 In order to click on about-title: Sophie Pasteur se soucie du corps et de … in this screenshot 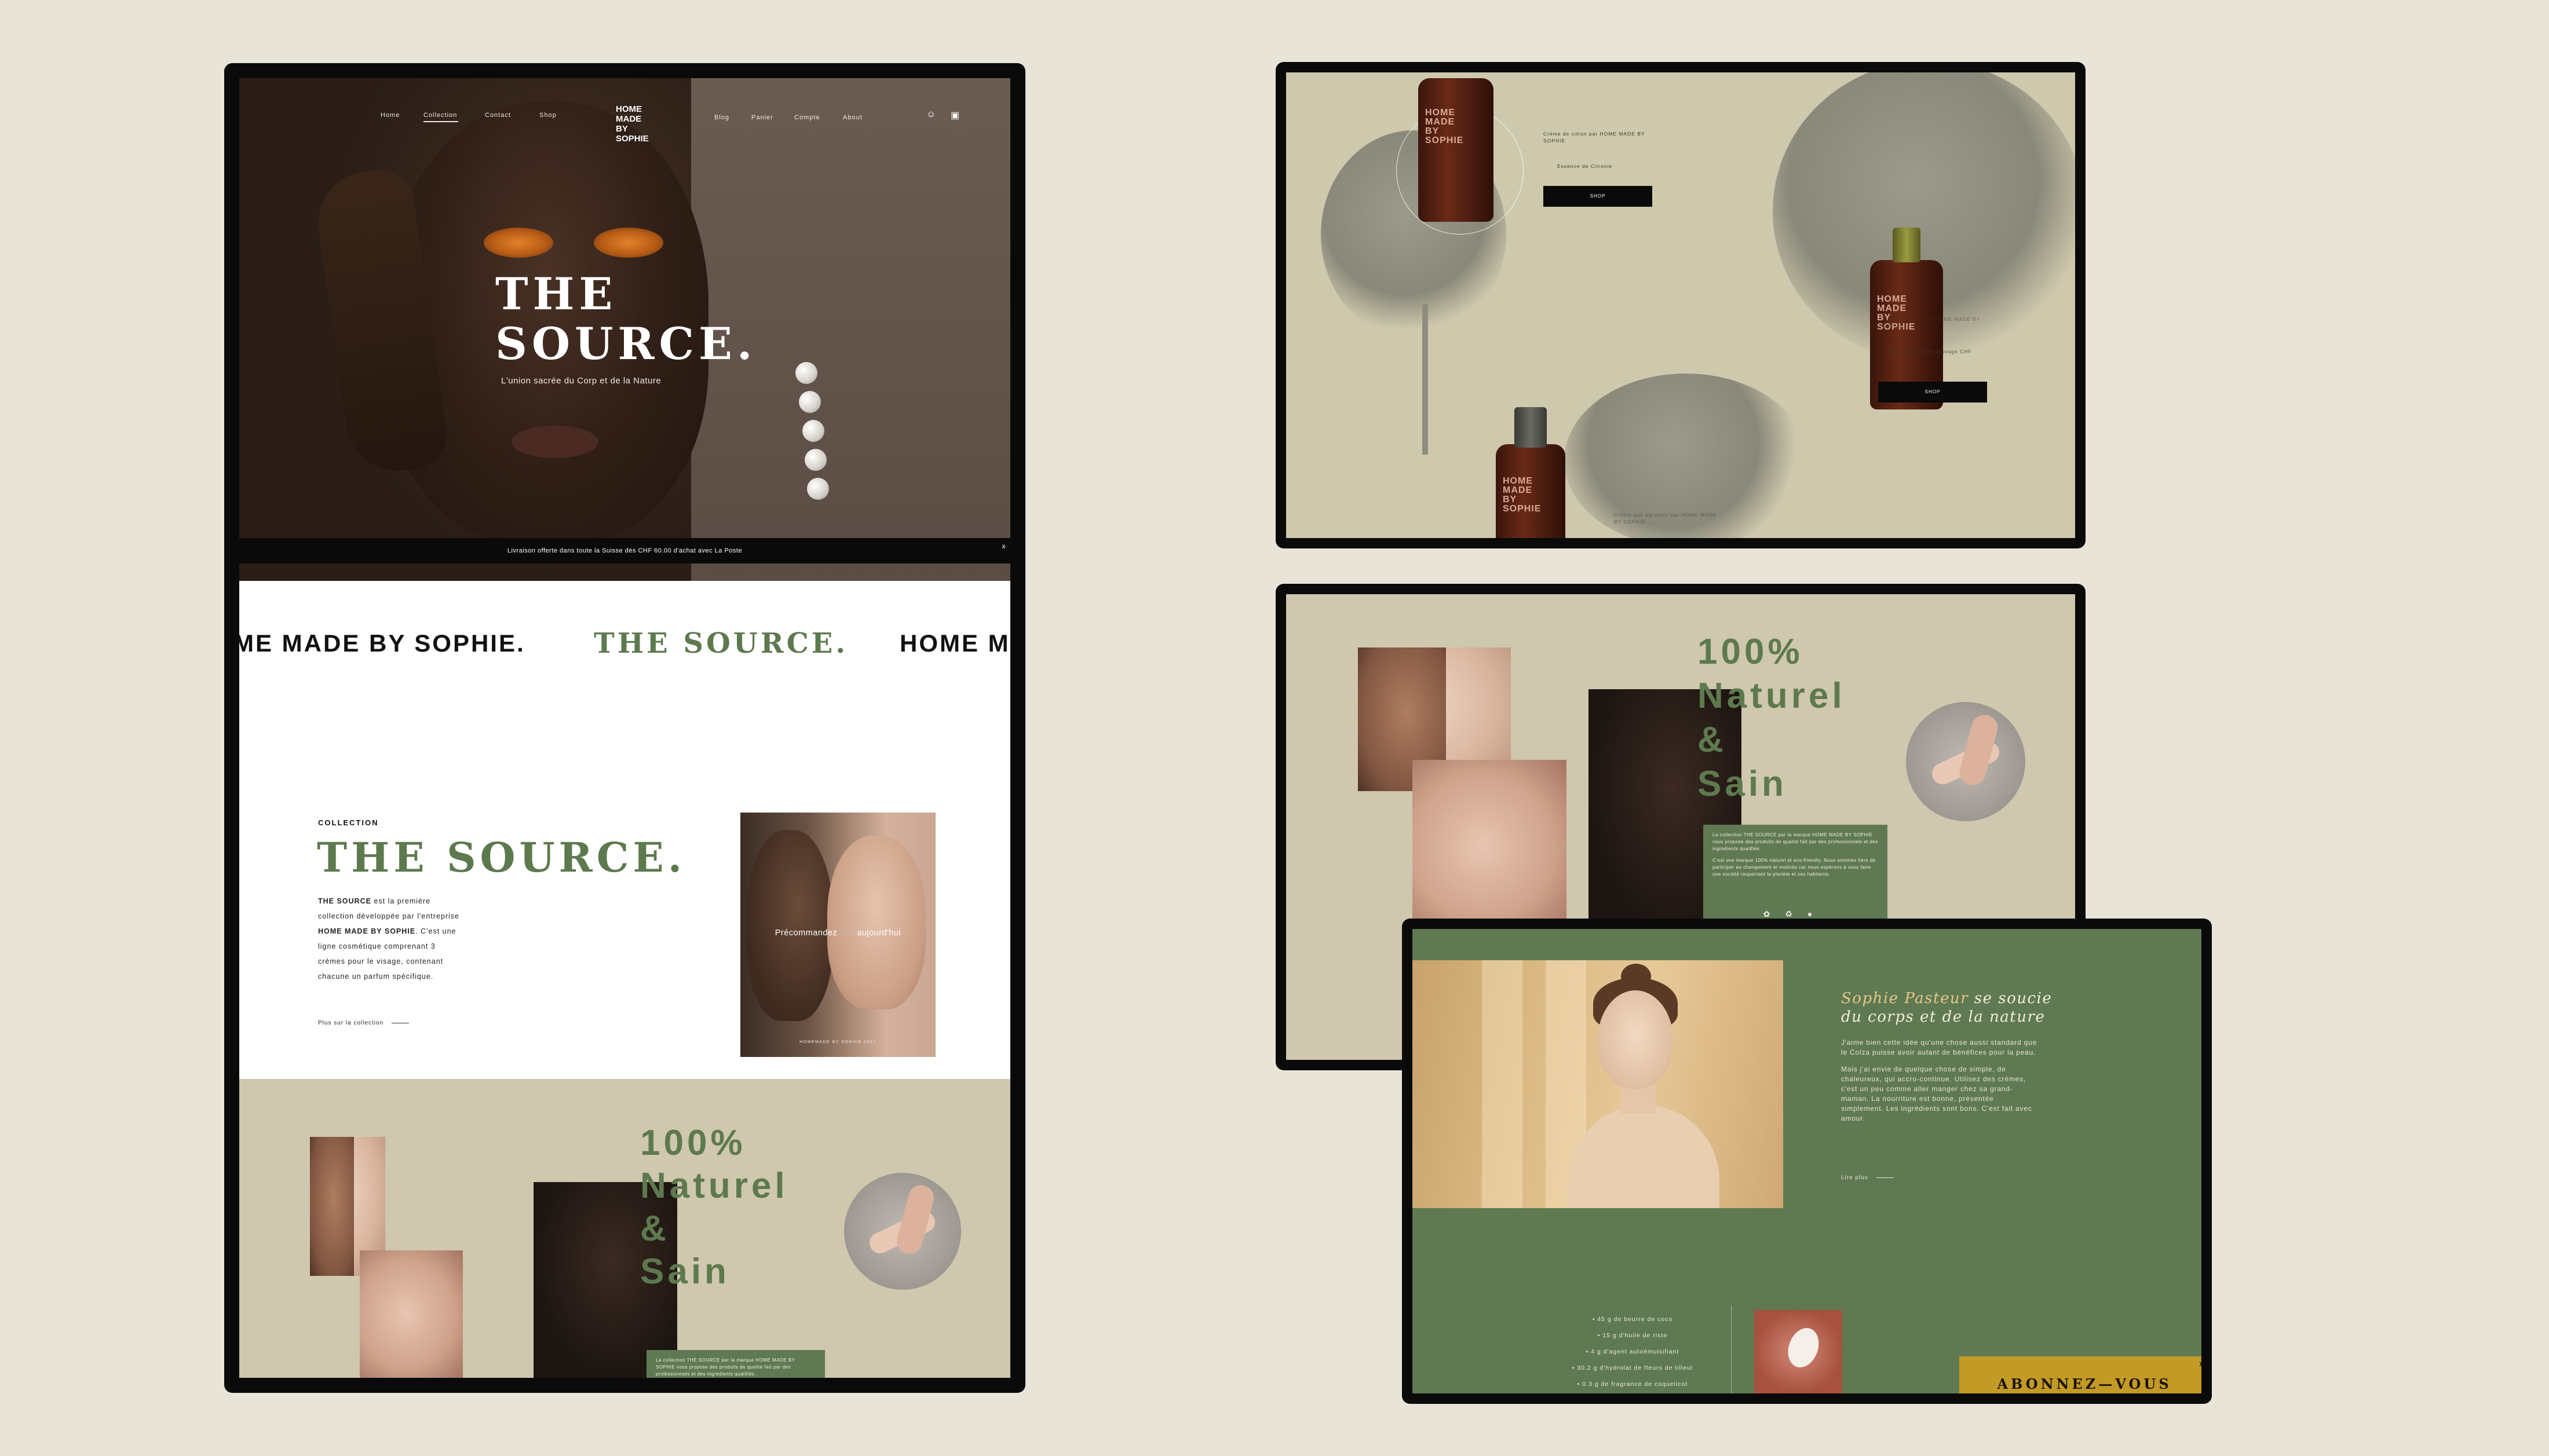, I will do `click(1947, 1008)`.